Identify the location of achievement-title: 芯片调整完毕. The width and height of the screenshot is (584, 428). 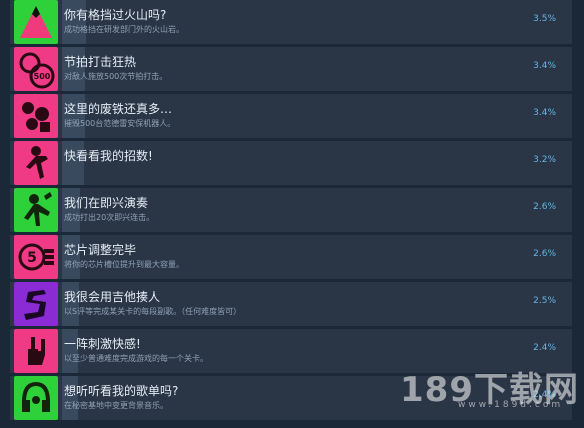
(100, 250).